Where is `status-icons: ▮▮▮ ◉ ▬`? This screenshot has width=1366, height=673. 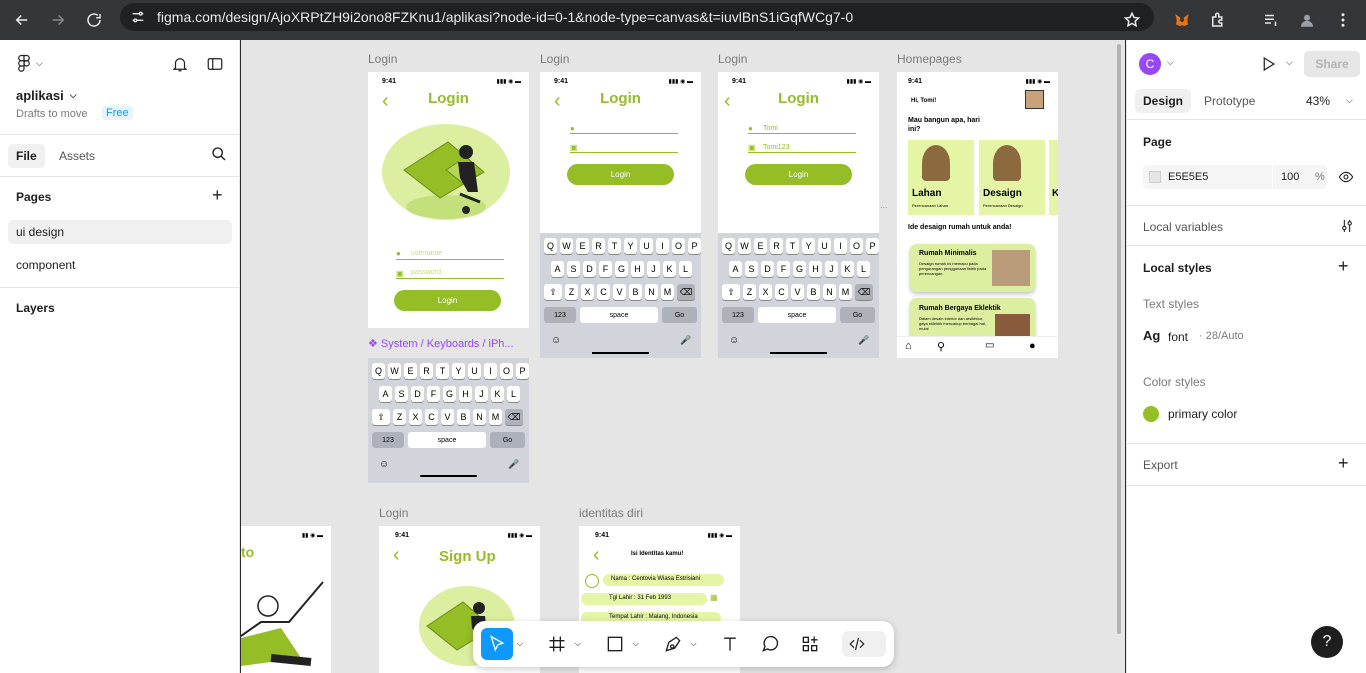
status-icons: ▮▮▮ ◉ ▬ is located at coordinates (508, 82).